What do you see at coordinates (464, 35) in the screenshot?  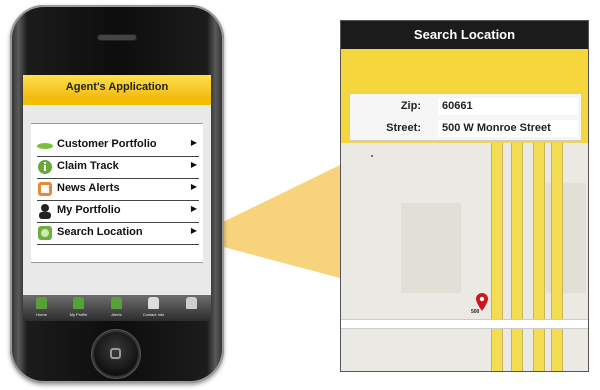 I see `panel-title: Search Location` at bounding box center [464, 35].